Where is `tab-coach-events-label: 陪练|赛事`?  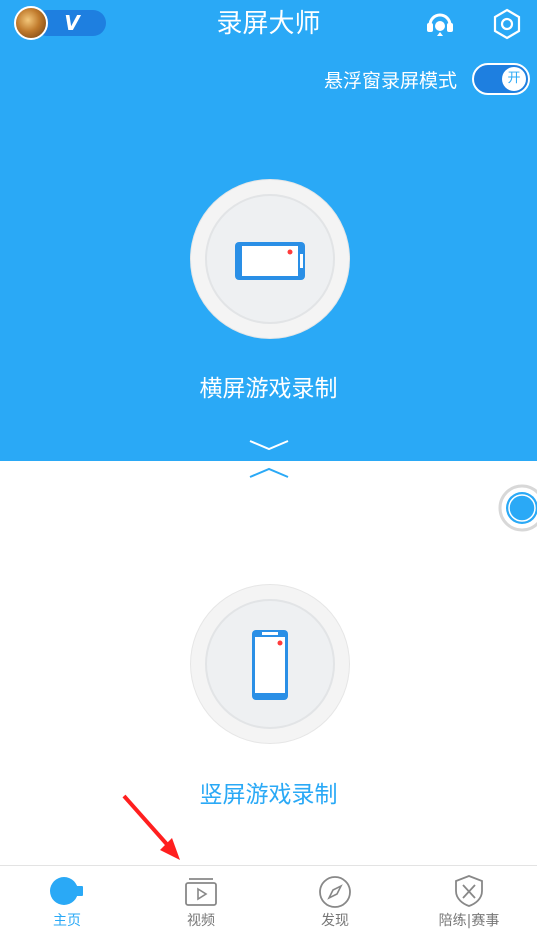 tab-coach-events-label: 陪练|赛事 is located at coordinates (469, 921).